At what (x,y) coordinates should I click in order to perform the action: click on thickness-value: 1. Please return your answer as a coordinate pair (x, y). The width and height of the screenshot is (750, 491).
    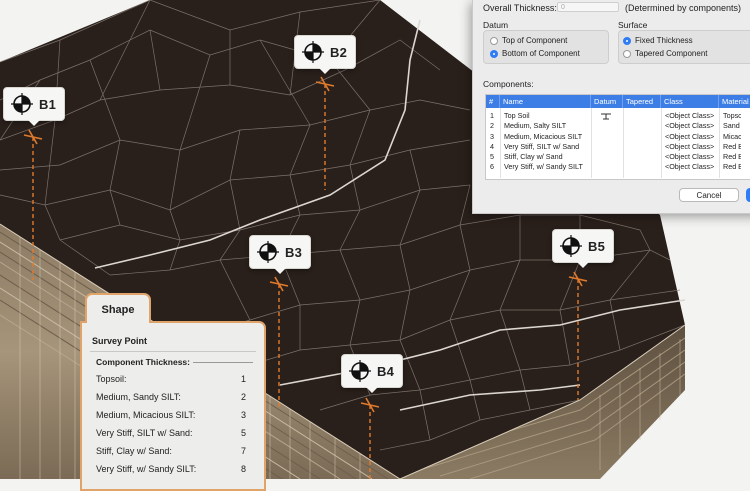
    Looking at the image, I should click on (243, 379).